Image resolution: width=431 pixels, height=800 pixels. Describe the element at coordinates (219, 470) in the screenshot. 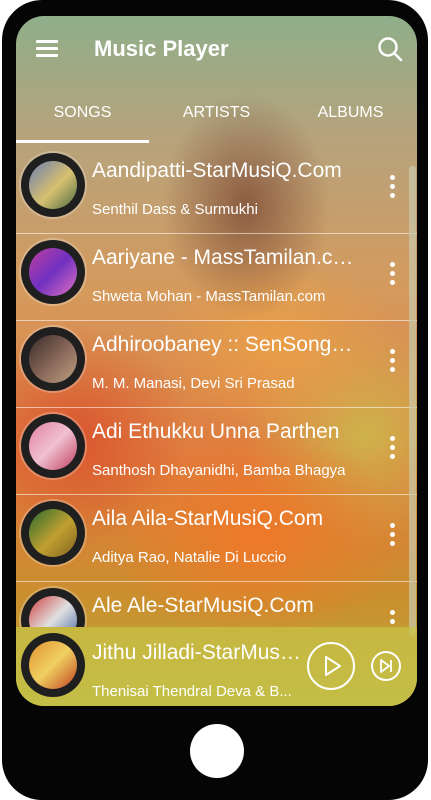

I see `song-artist: Santhosh Dhayanidhi, Bamba Bhagya` at that location.